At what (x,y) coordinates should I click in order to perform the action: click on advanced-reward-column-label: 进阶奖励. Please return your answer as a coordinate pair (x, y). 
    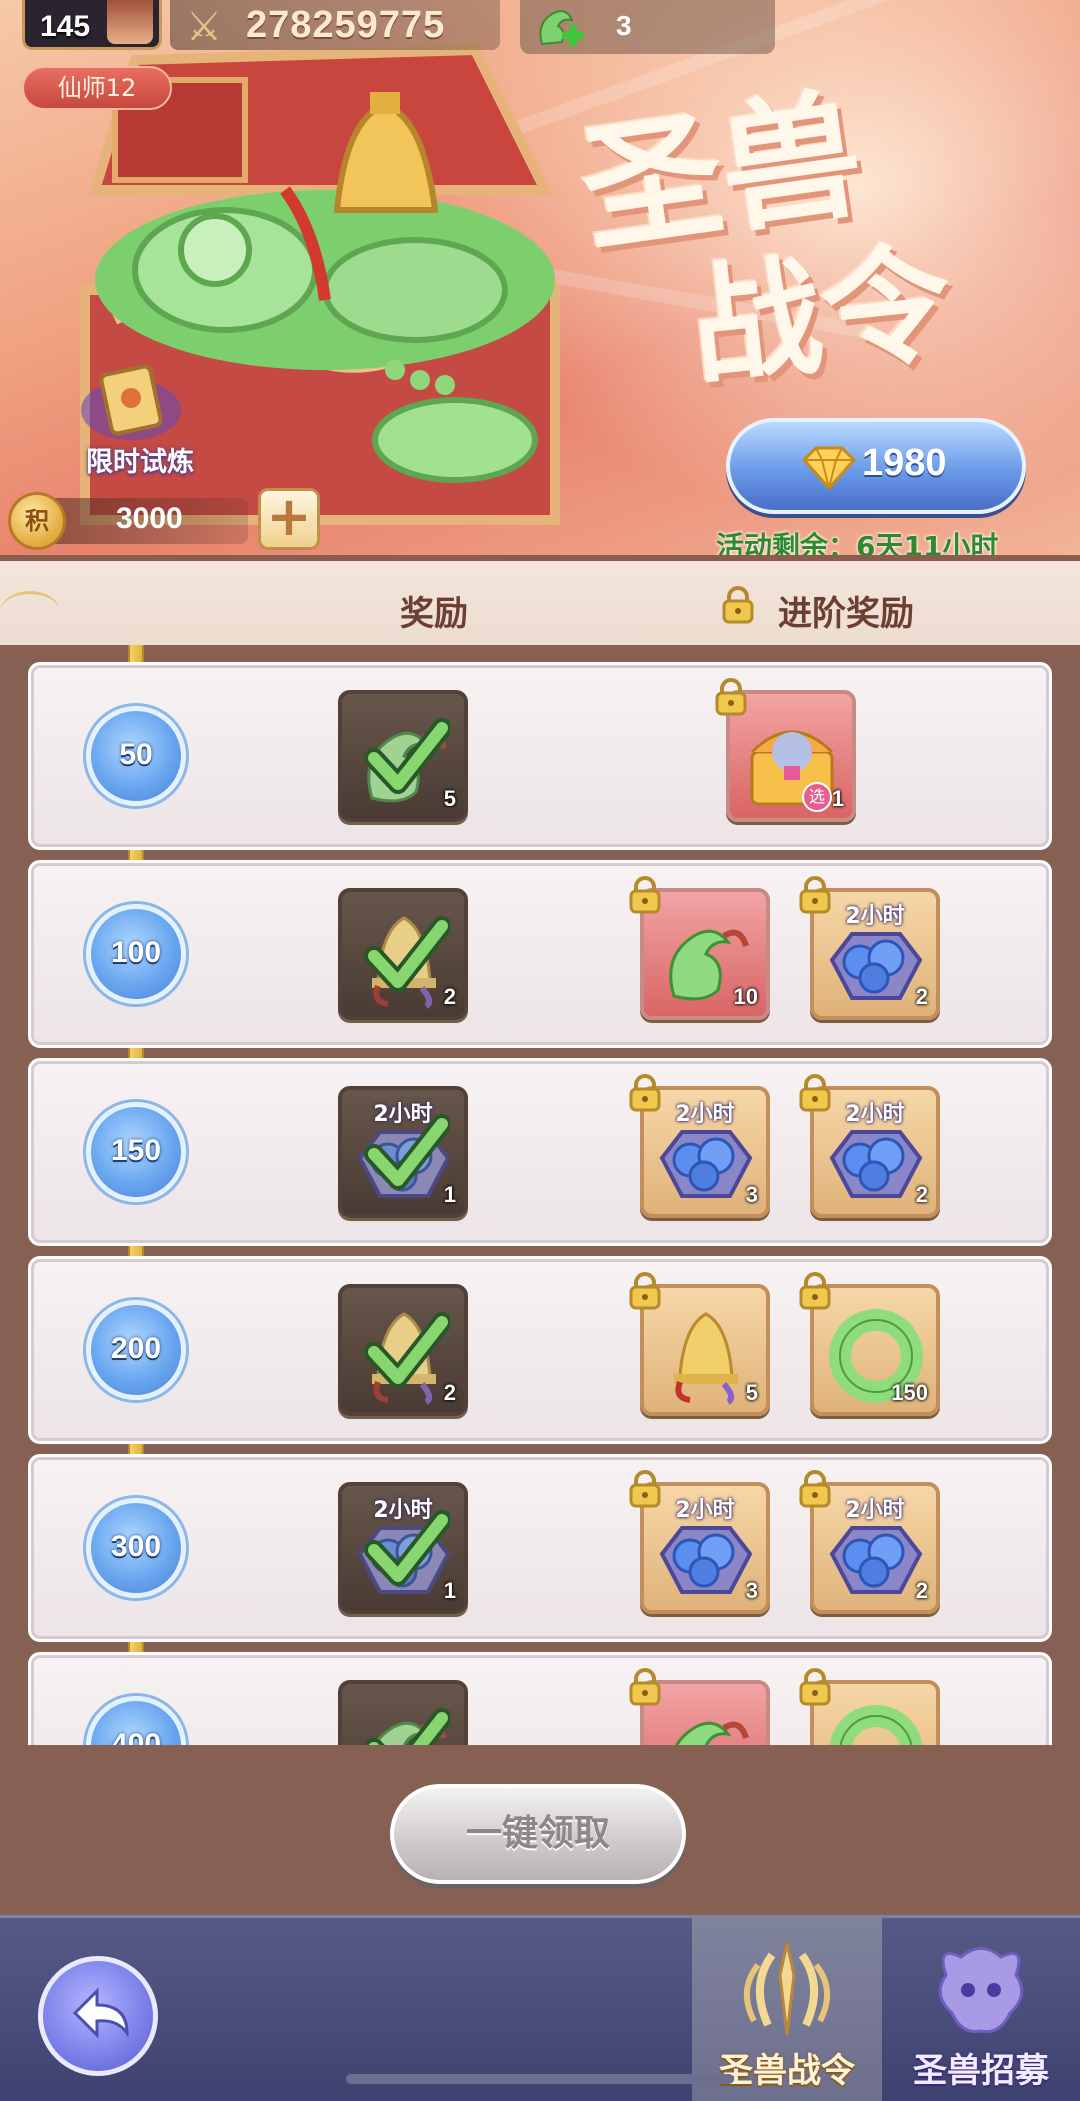
    Looking at the image, I should click on (846, 614).